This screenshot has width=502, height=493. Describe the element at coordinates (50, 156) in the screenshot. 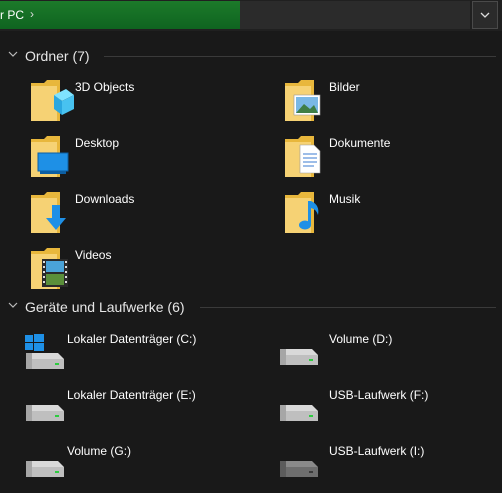

I see `desktop-folder-icon` at that location.